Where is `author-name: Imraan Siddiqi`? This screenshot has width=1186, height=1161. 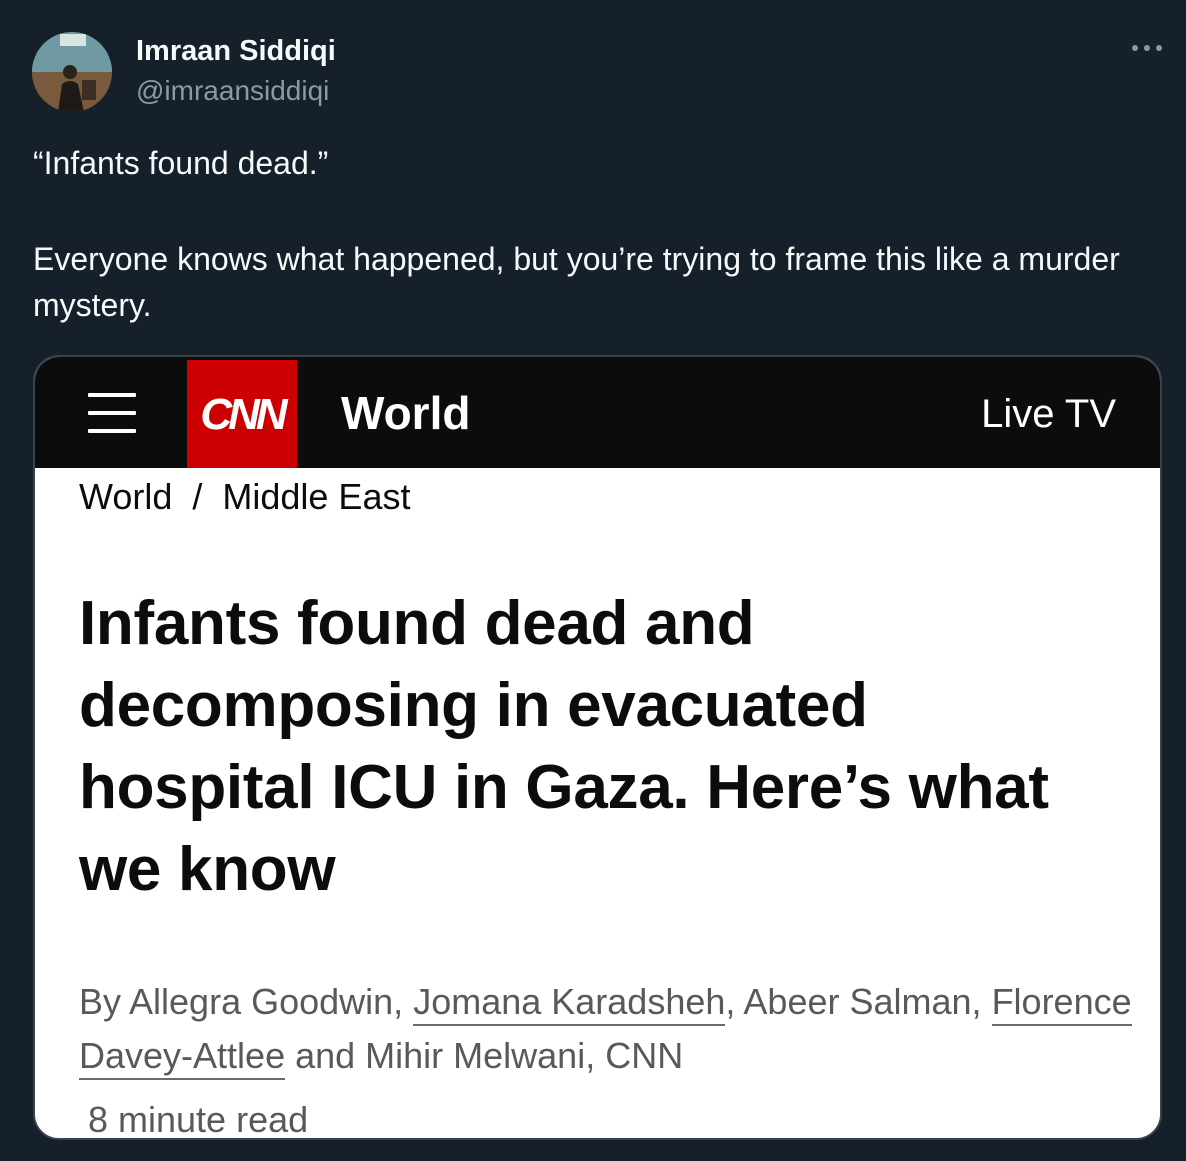
author-name: Imraan Siddiqi is located at coordinates (236, 51).